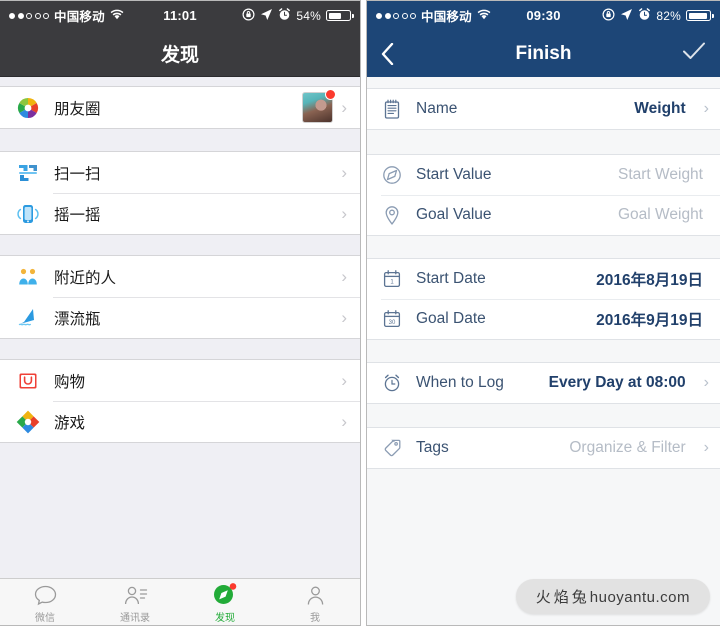 The height and width of the screenshot is (626, 720). What do you see at coordinates (396, 53) in the screenshot?
I see `back-chevron-icon` at bounding box center [396, 53].